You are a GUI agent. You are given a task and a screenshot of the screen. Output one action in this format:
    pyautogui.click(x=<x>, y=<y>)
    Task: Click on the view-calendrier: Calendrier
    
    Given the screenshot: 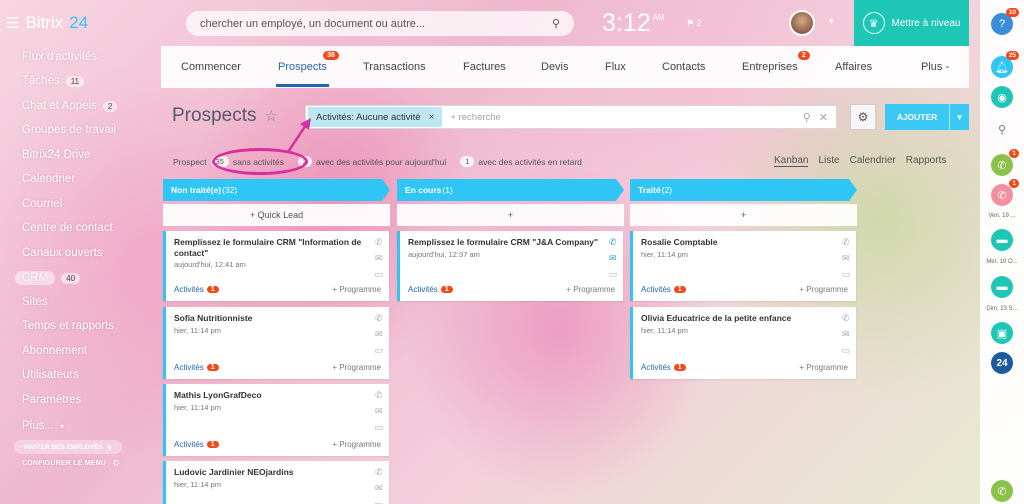 What is the action you would take?
    pyautogui.click(x=873, y=161)
    